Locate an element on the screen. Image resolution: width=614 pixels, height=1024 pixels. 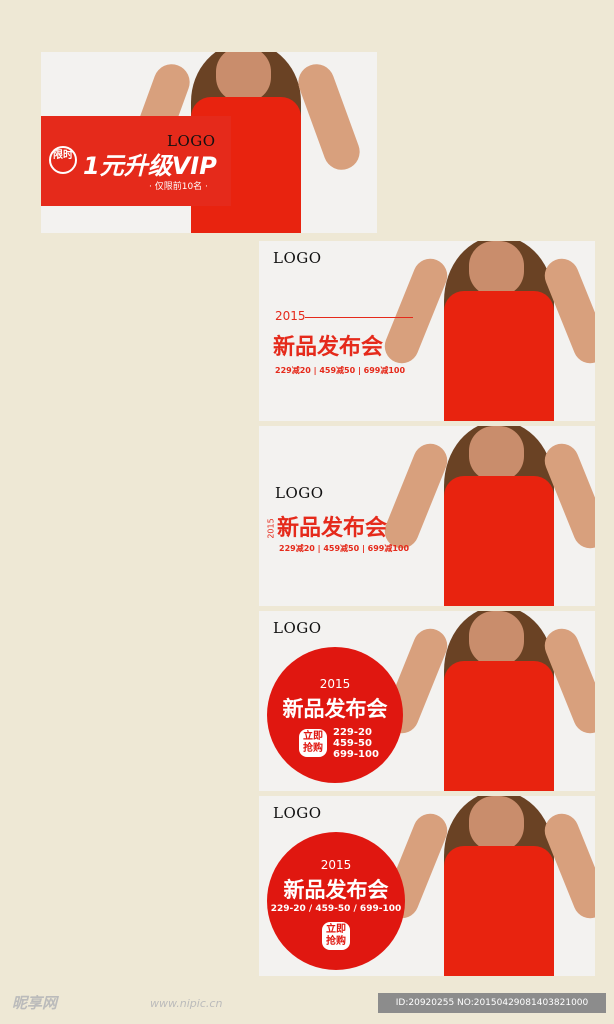
promo-line-2: 459-50 is located at coordinates (352, 743).